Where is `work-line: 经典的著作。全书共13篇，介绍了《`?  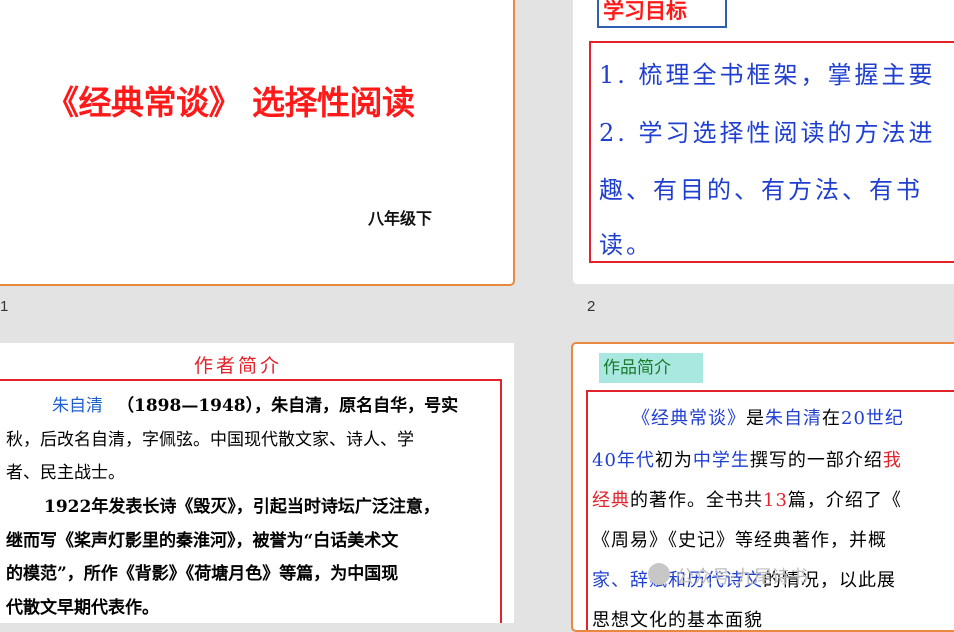 work-line: 经典的著作。全书共13篇，介绍了《 is located at coordinates (747, 499).